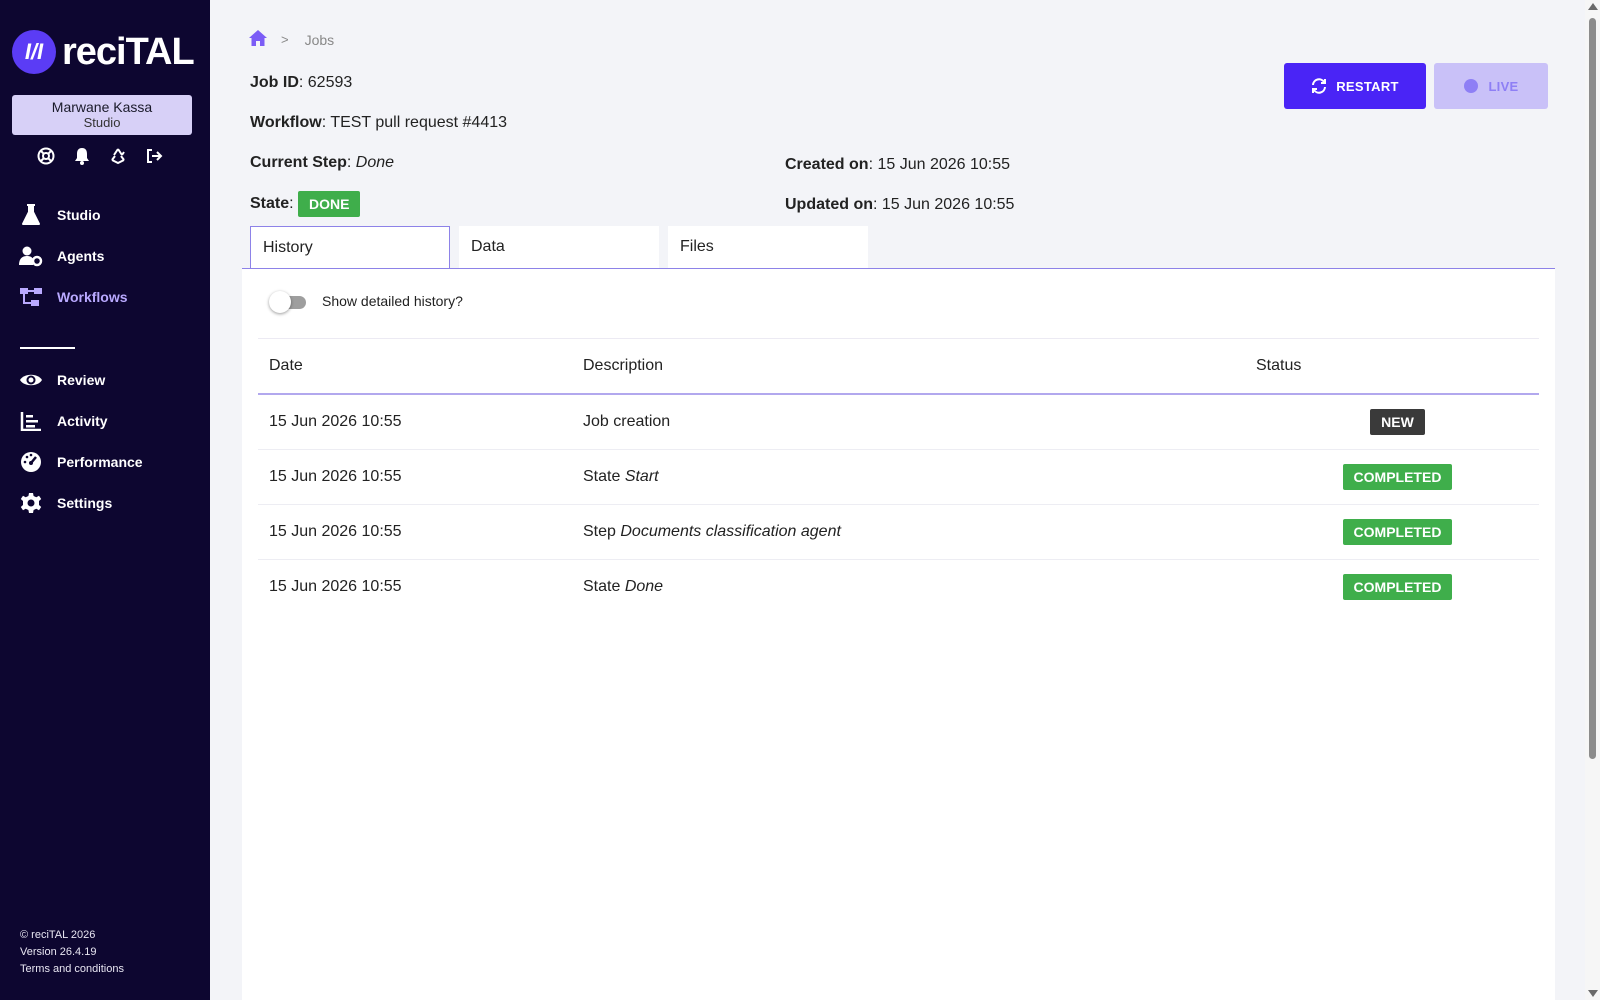 The width and height of the screenshot is (1600, 1000). I want to click on job-workflow: Workflow: TEST pull request #4413, so click(379, 122).